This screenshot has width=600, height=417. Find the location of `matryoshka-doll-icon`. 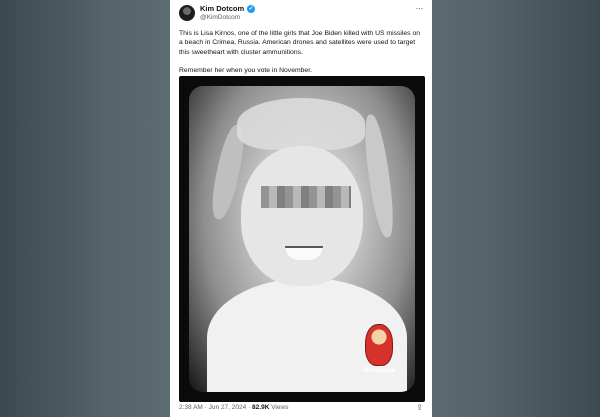

matryoshka-doll-icon is located at coordinates (379, 345).